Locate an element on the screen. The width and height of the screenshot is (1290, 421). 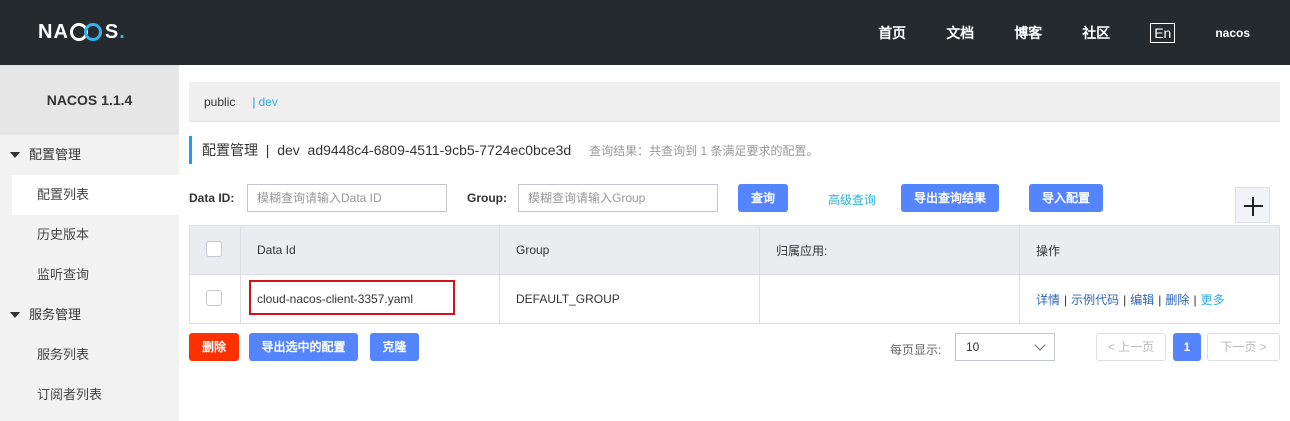
col-actions: 操作 is located at coordinates (1149, 250).